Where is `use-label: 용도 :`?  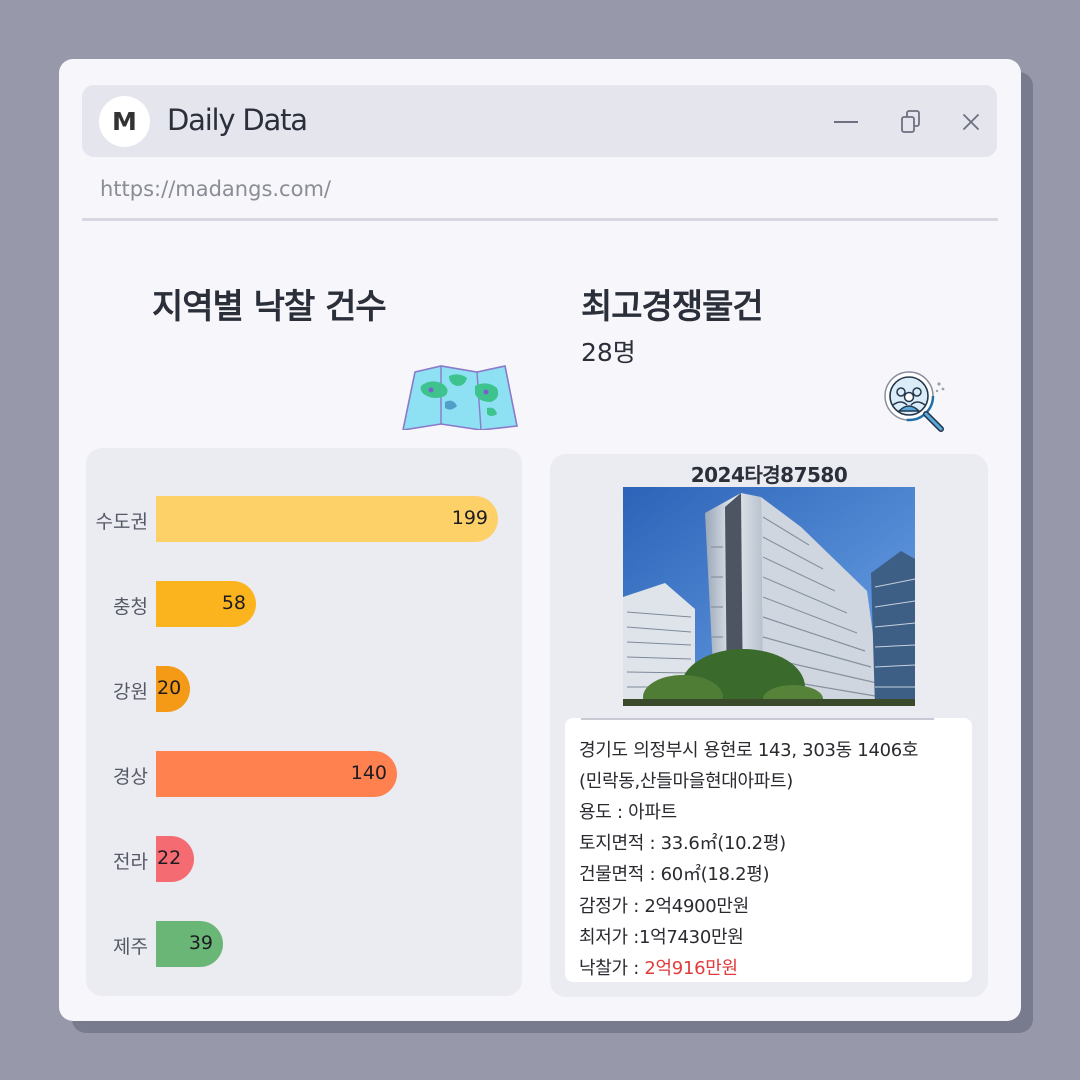 use-label: 용도 : is located at coordinates (604, 812).